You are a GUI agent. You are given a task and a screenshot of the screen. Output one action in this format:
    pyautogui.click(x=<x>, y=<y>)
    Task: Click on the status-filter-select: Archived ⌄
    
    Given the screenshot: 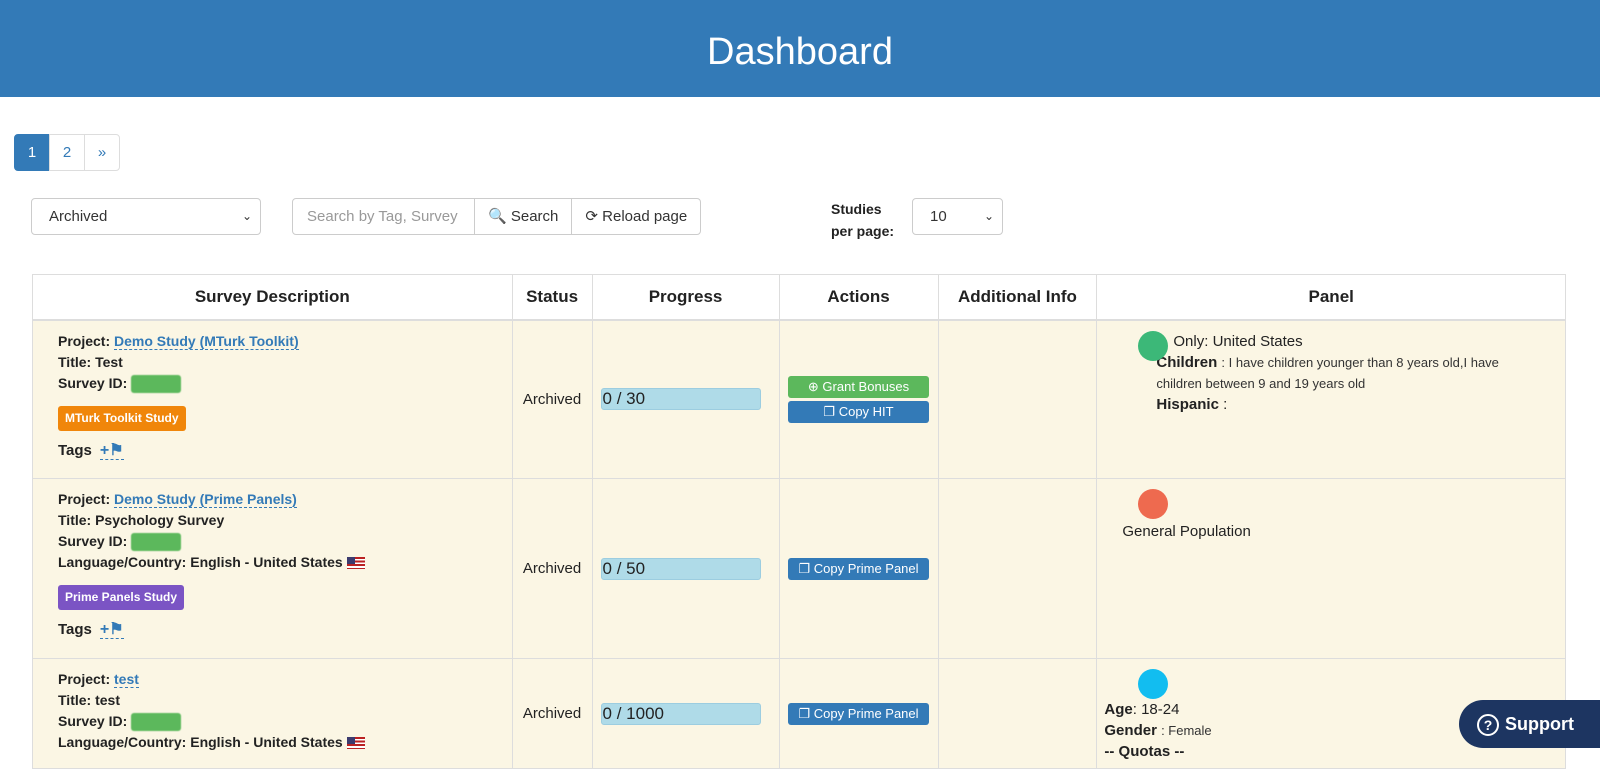 What is the action you would take?
    pyautogui.click(x=146, y=216)
    